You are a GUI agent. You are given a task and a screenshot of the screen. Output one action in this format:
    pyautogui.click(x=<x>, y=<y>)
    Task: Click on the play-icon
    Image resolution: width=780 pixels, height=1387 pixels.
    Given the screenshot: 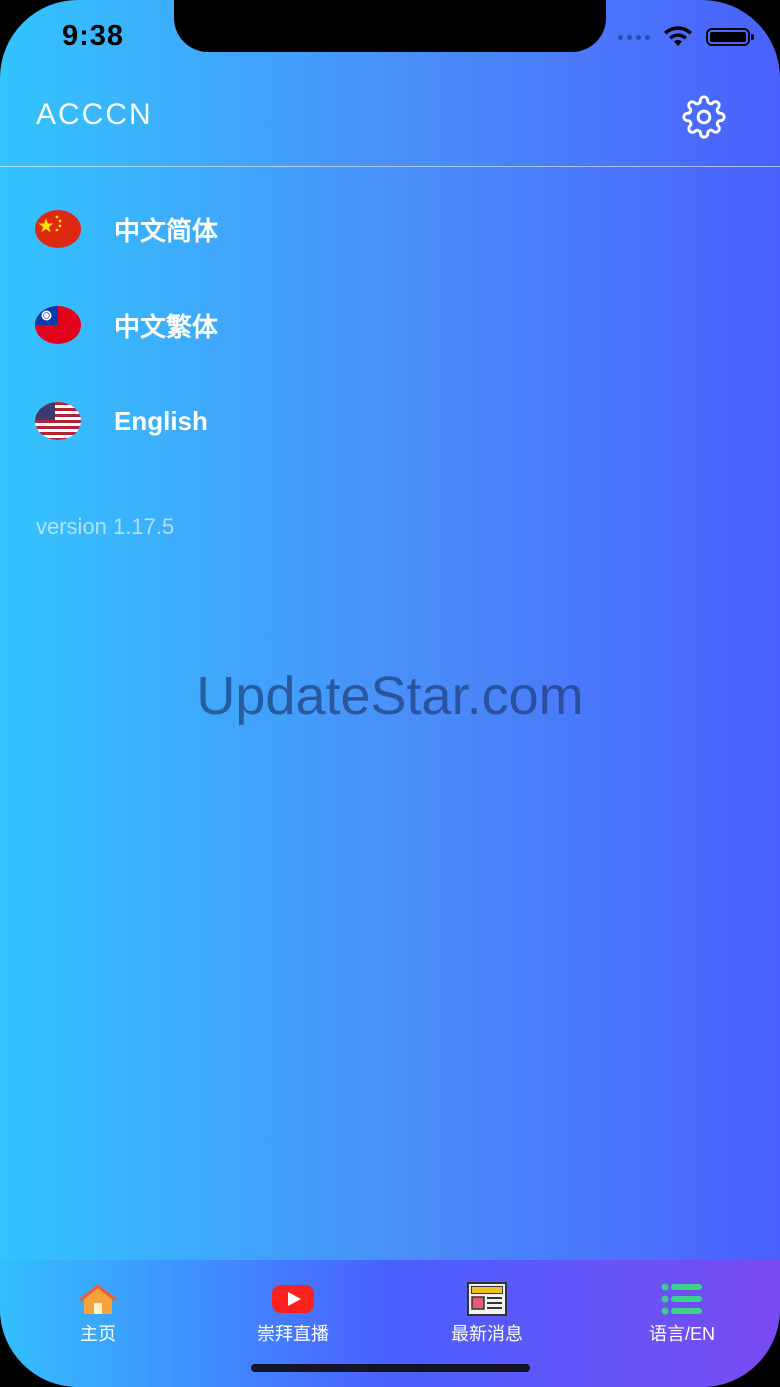 What is the action you would take?
    pyautogui.click(x=293, y=1299)
    